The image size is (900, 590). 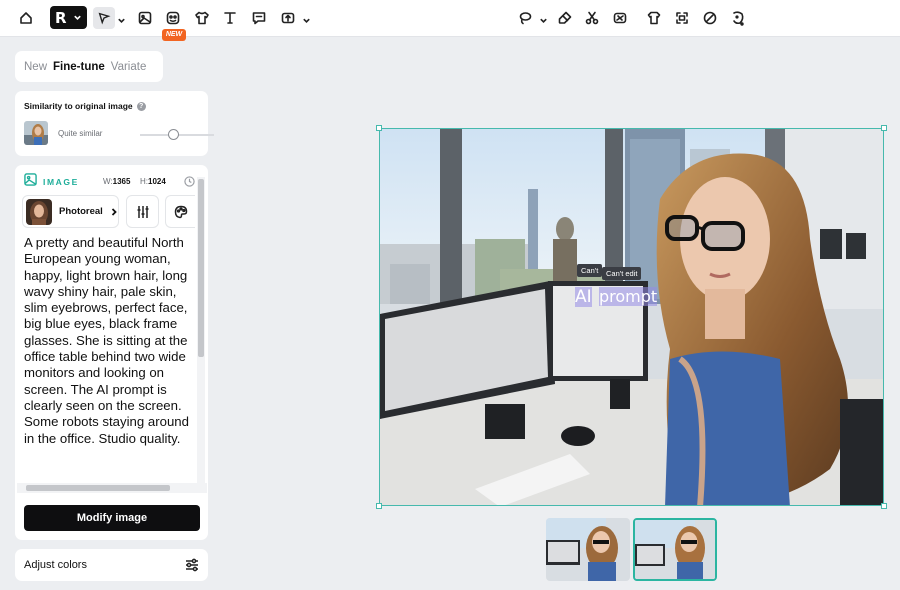 What do you see at coordinates (306, 17) in the screenshot?
I see `upload-dropdown` at bounding box center [306, 17].